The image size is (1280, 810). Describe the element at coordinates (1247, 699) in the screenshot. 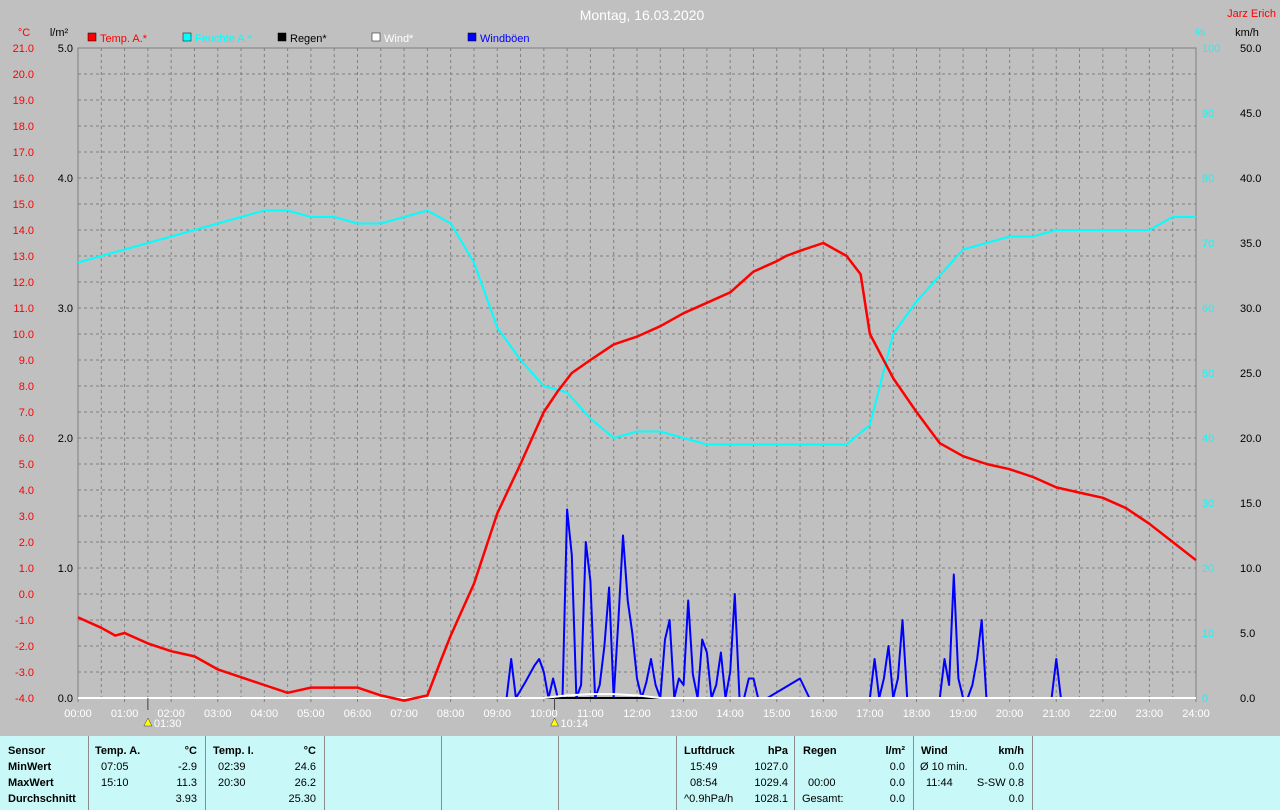

I see `wind-tick-label: 0.0` at that location.